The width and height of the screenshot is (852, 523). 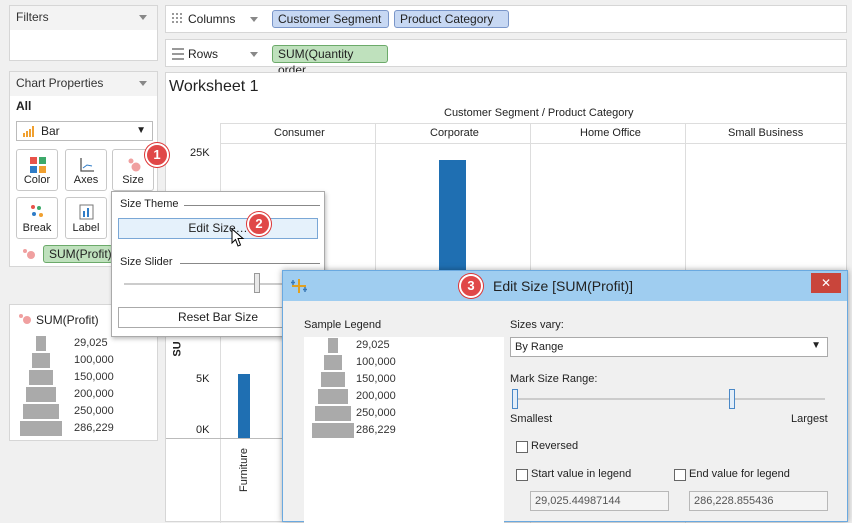 I want to click on start-legend-label: Start value in legend, so click(x=581, y=474).